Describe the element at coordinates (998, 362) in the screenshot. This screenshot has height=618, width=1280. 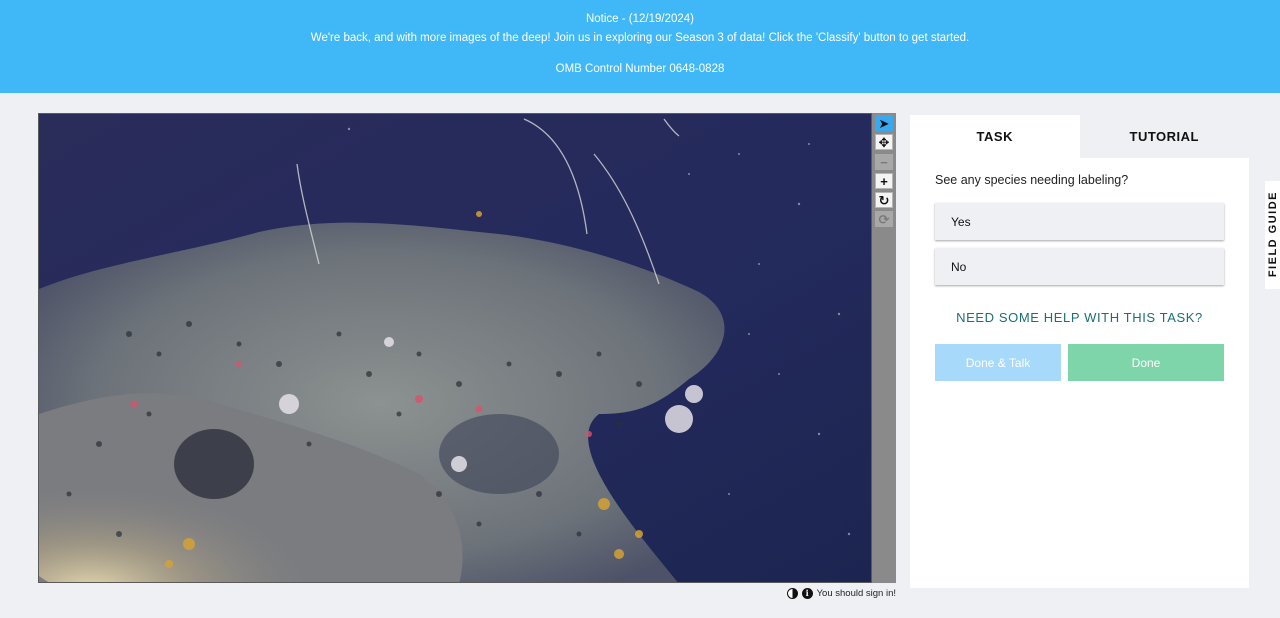
I see `done-and-talk-button: Done & Talk` at that location.